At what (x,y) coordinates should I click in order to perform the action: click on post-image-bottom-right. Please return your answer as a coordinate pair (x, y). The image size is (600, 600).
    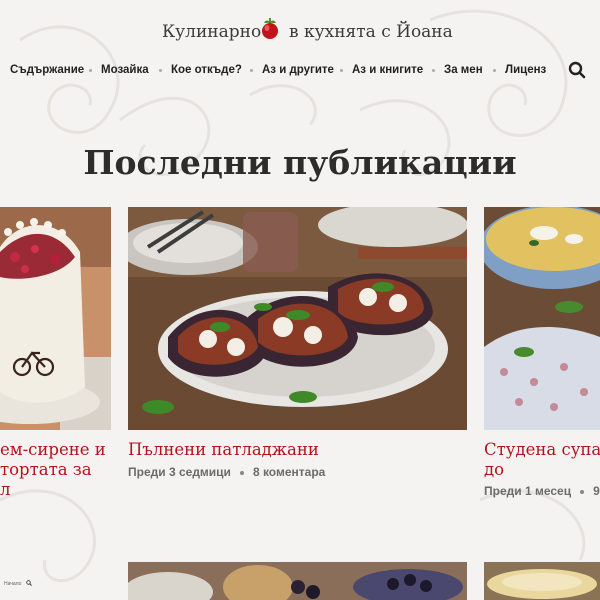
    Looking at the image, I should click on (542, 581).